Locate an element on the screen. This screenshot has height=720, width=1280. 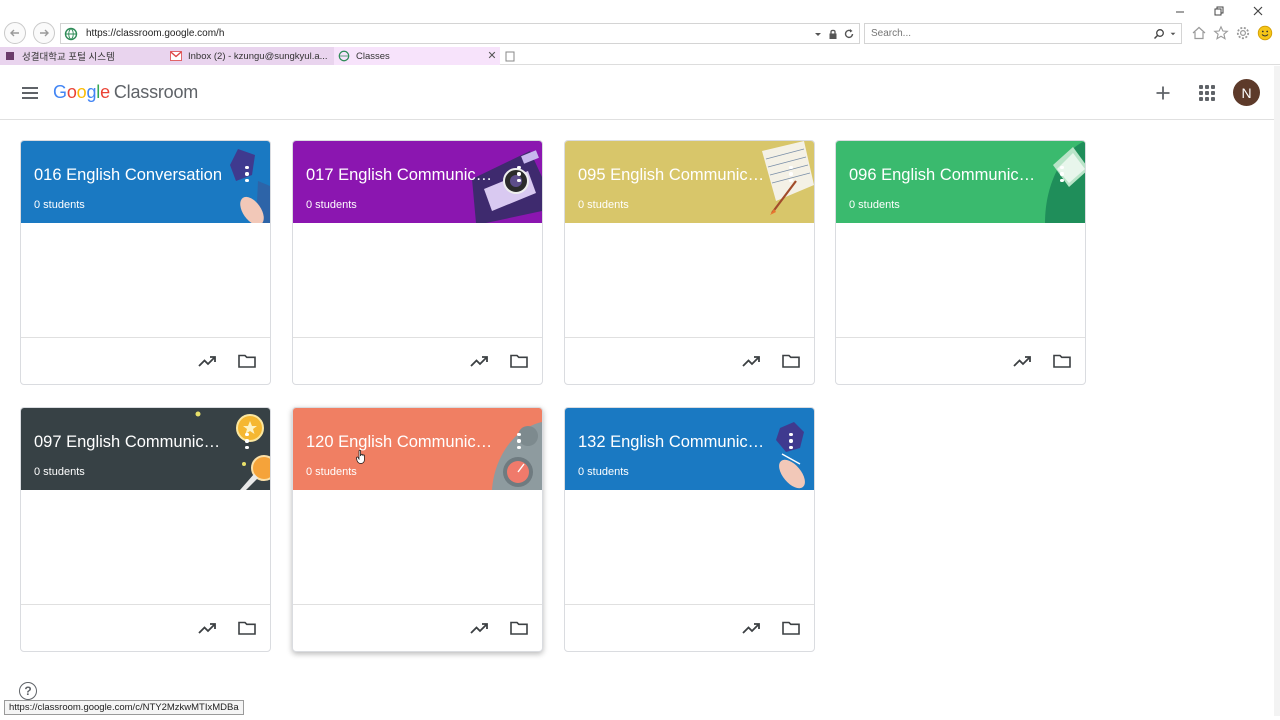
gmail-icon is located at coordinates (176, 56).